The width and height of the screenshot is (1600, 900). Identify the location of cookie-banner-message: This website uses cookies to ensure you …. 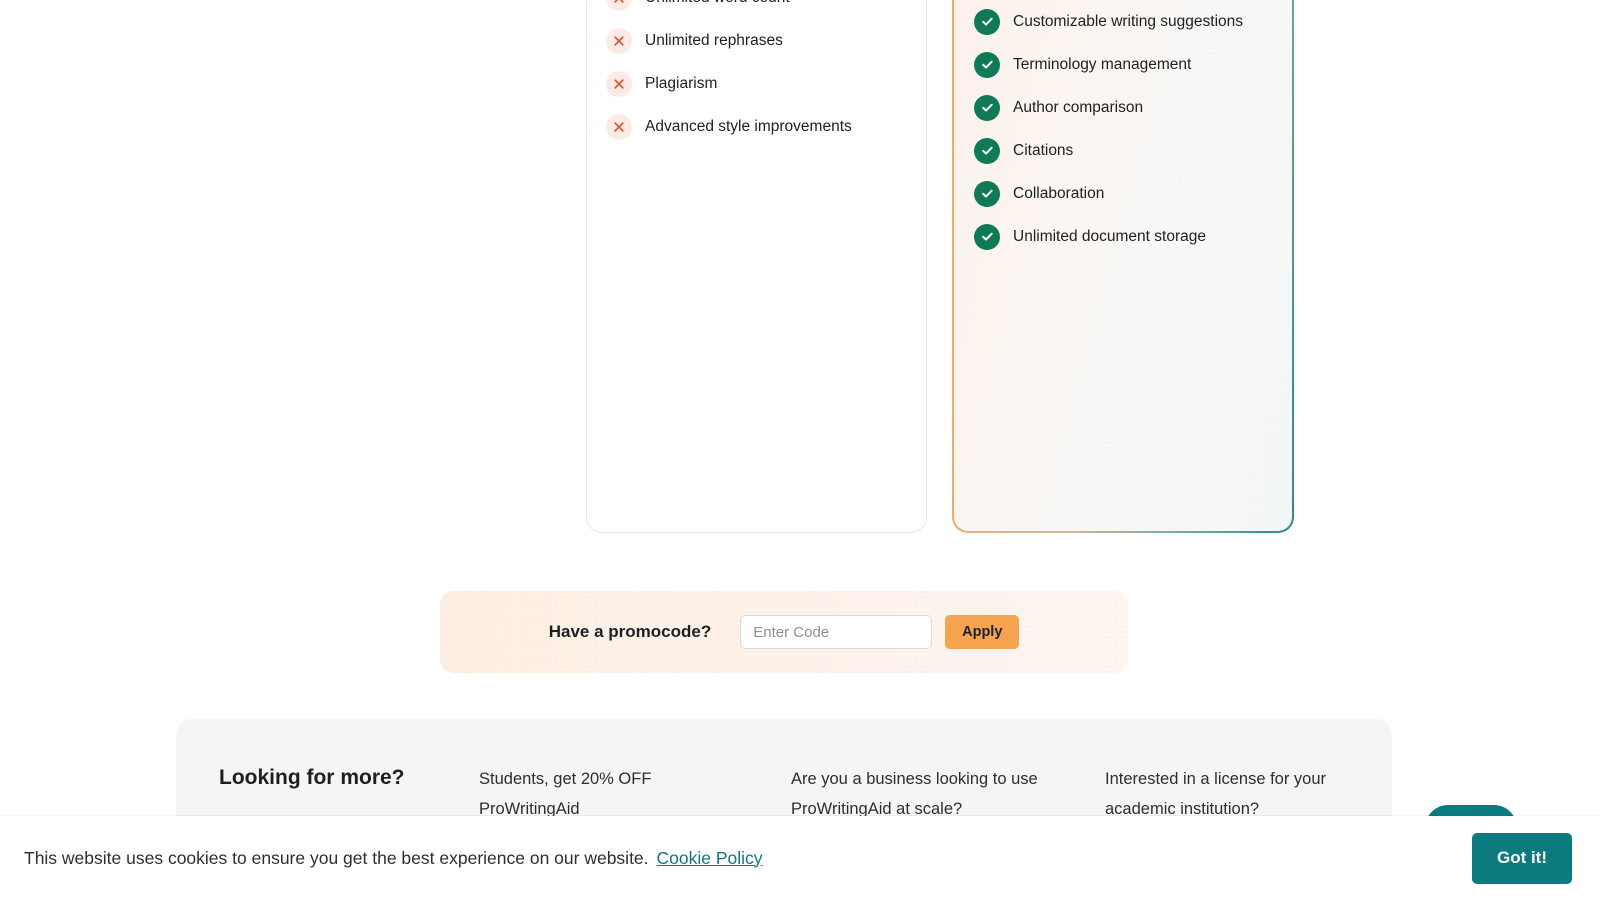
(393, 858).